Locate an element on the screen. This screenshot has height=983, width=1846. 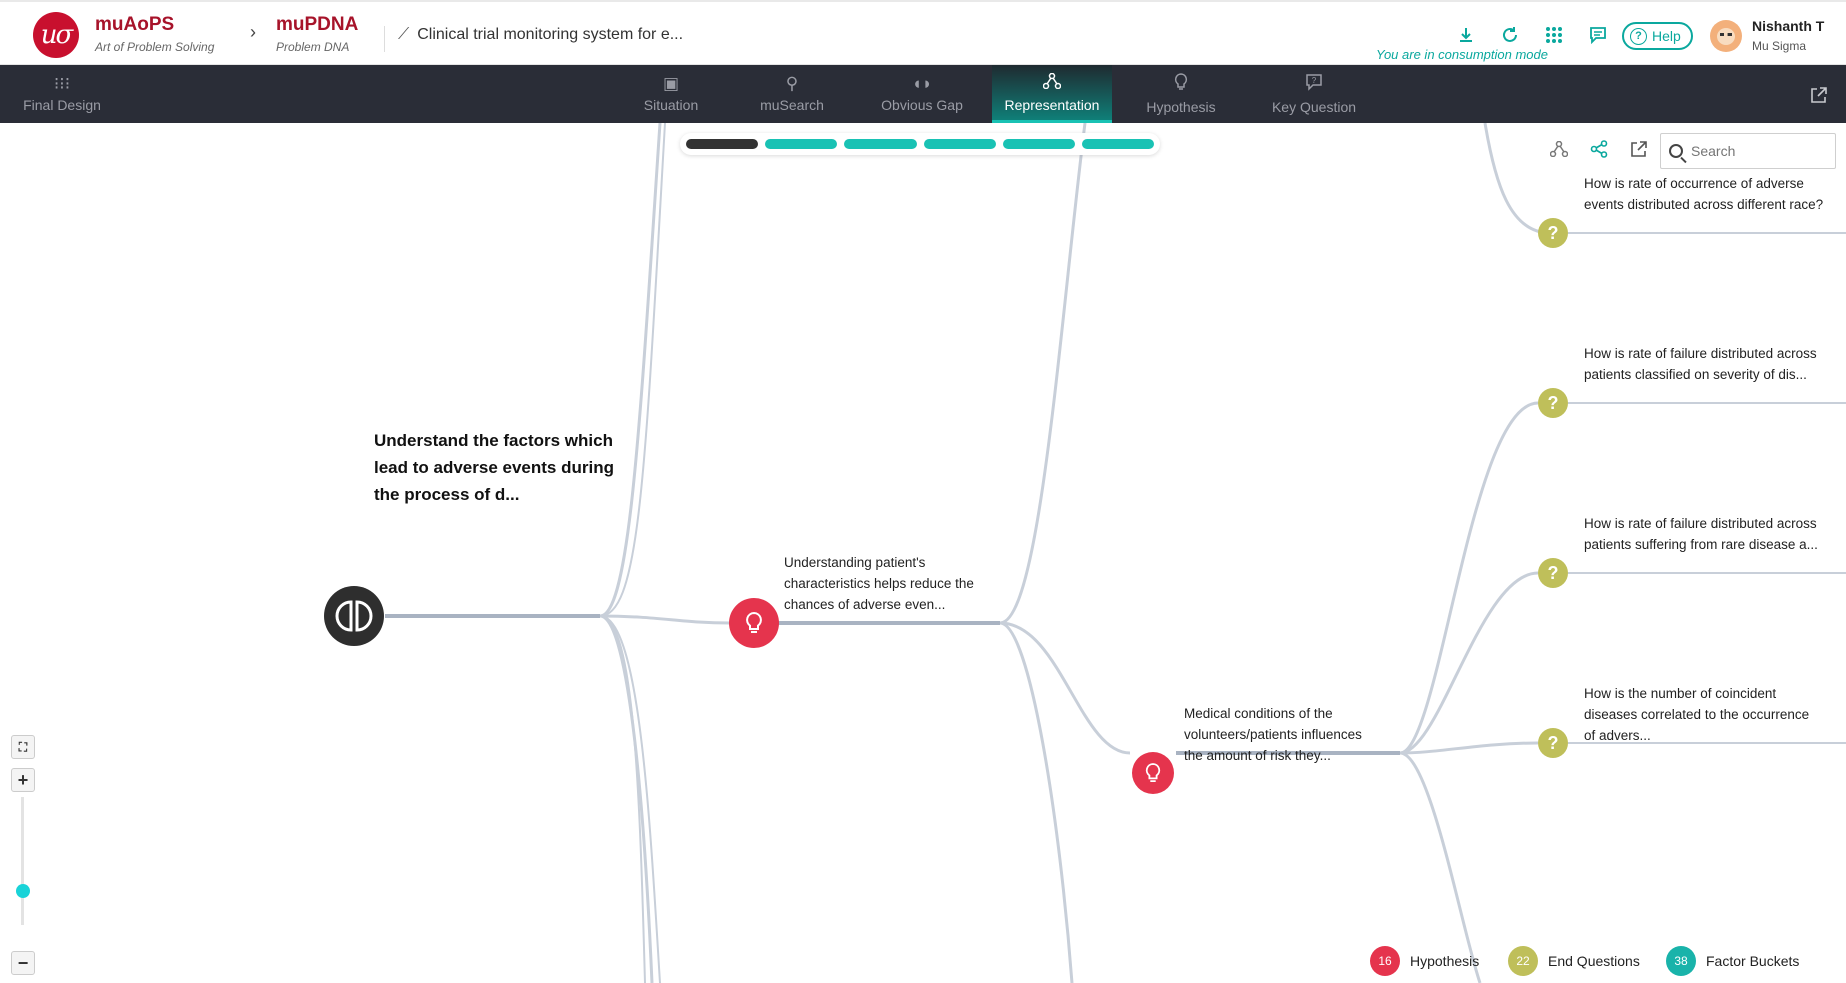
tab-label: Obvious Gap is located at coordinates (922, 105).